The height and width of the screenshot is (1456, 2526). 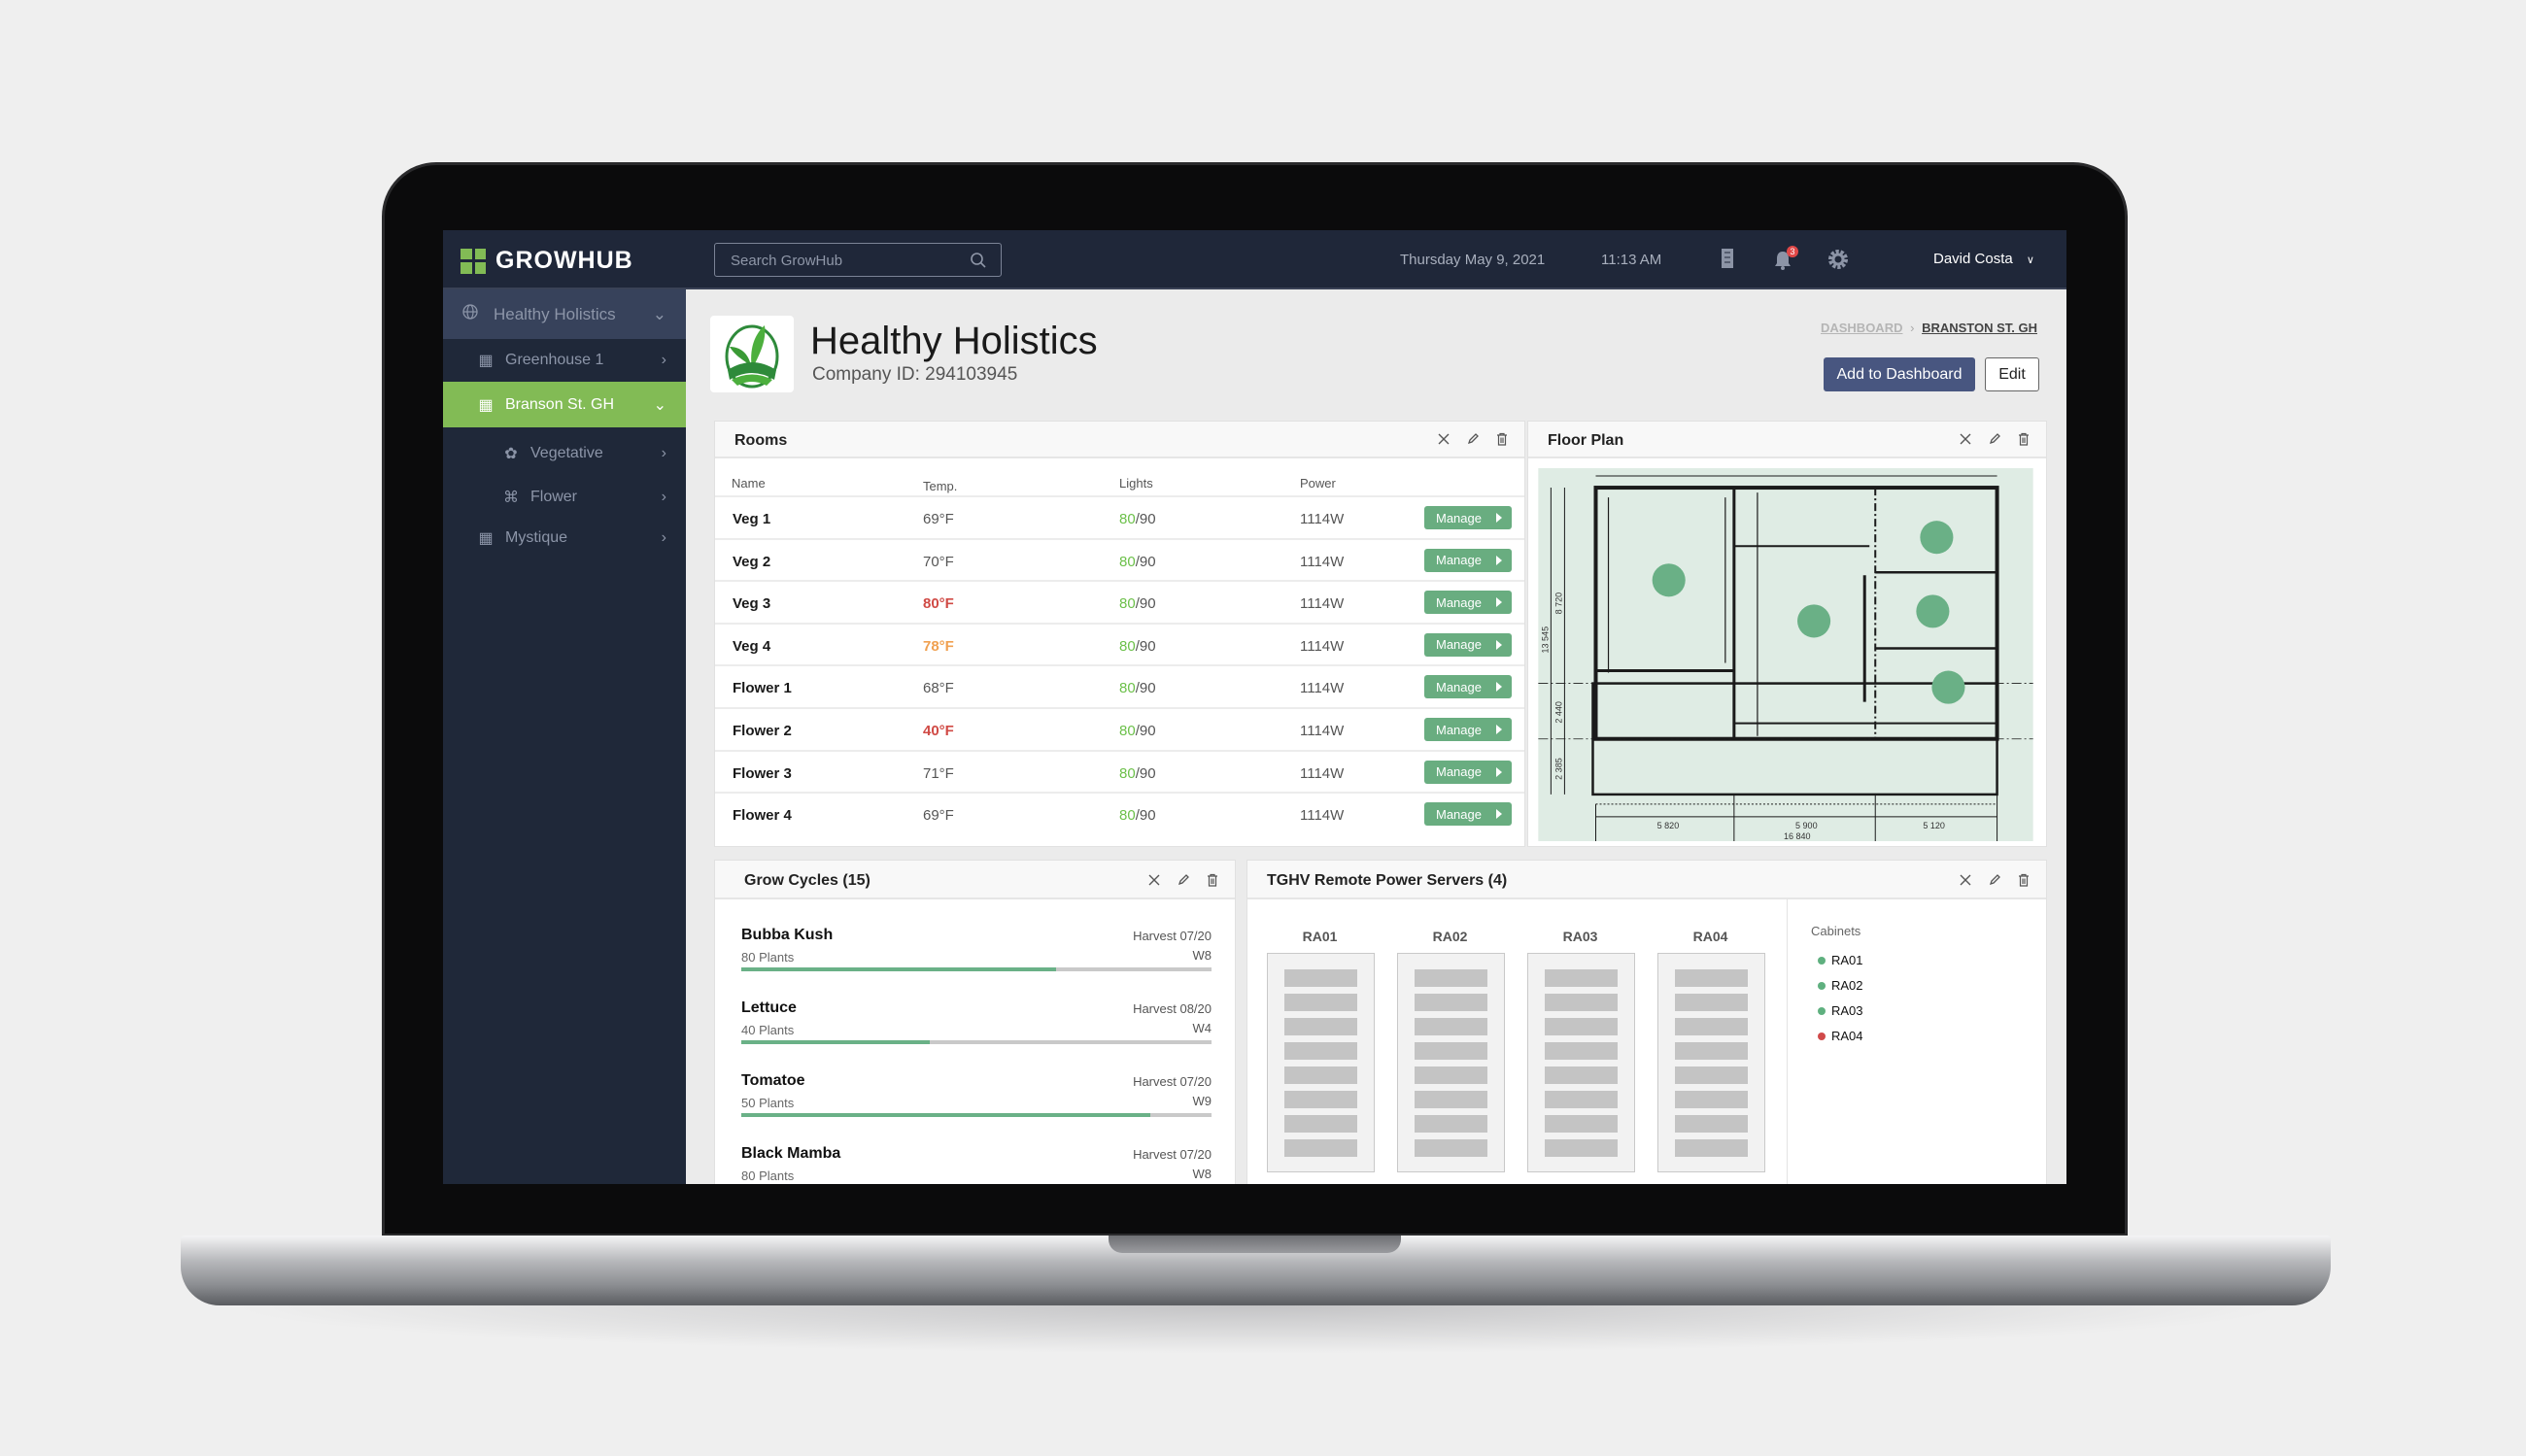 I want to click on sidebar-item-vegetative: ✿ Vegetative ›, so click(x=564, y=453).